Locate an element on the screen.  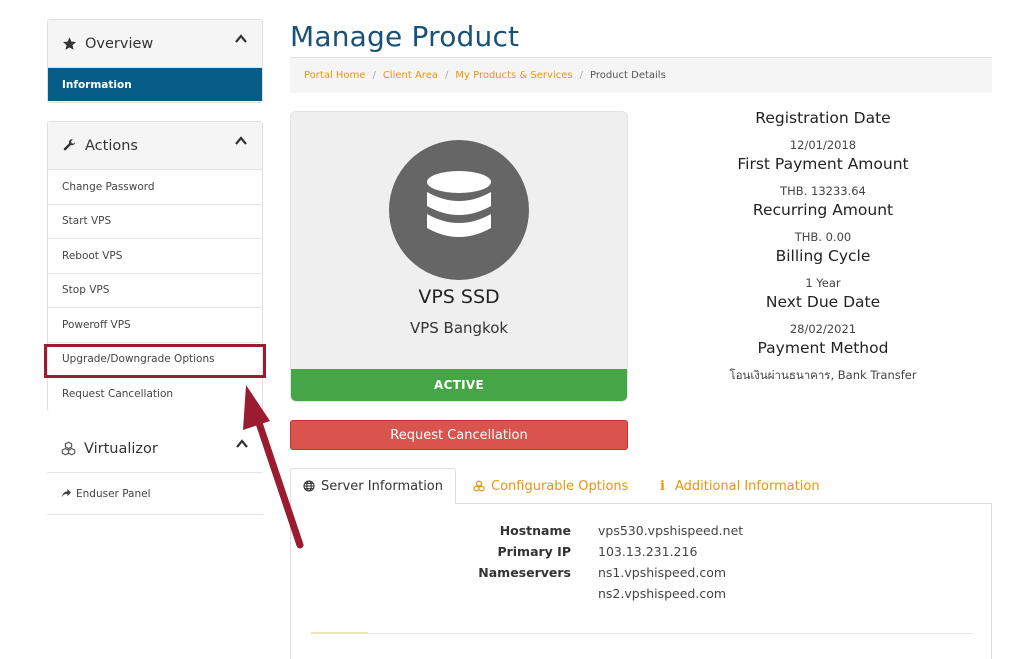
detail-first-payment: First Payment Amount THB. 13233.64 is located at coordinates (823, 177).